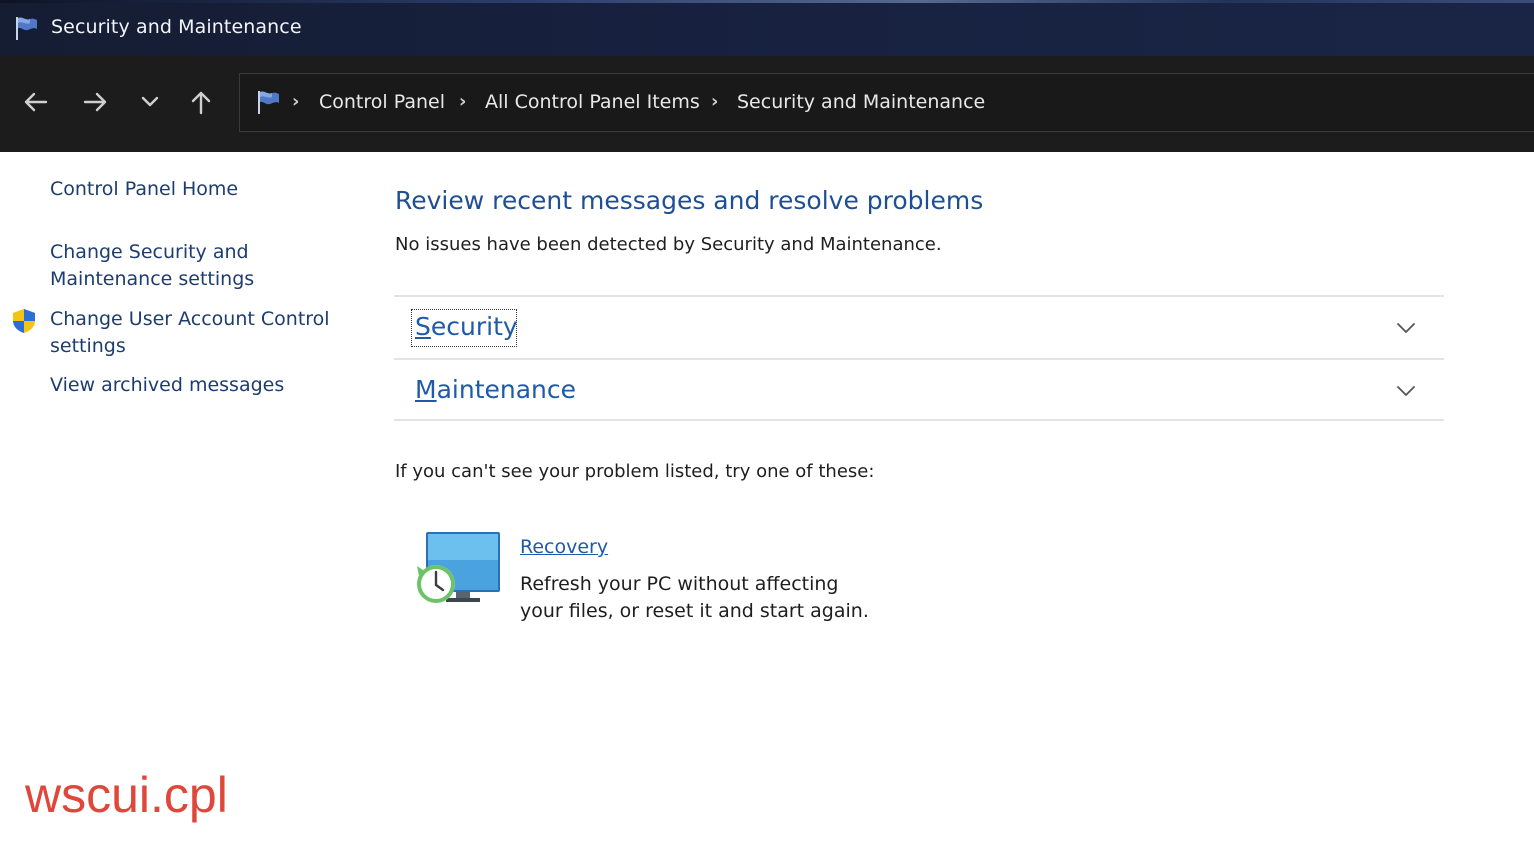 This screenshot has height=842, width=1534. Describe the element at coordinates (767, 1) in the screenshot. I see `title-bar-edge` at that location.